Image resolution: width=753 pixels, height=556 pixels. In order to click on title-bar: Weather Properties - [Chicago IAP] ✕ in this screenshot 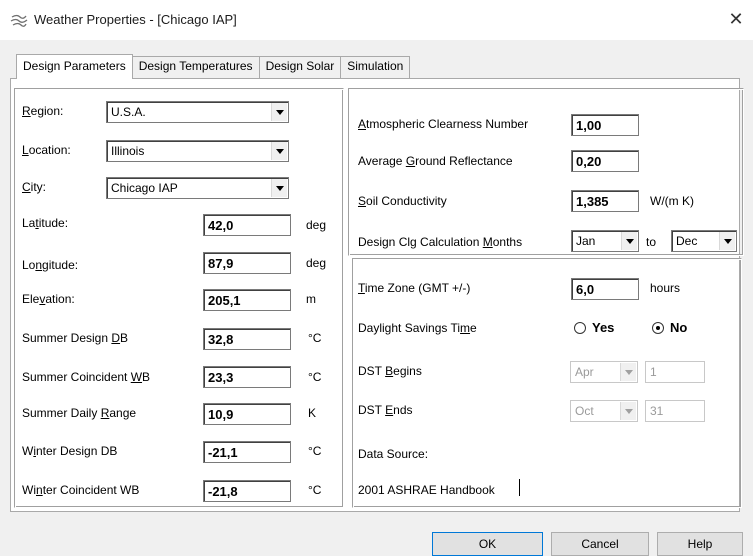, I will do `click(376, 20)`.